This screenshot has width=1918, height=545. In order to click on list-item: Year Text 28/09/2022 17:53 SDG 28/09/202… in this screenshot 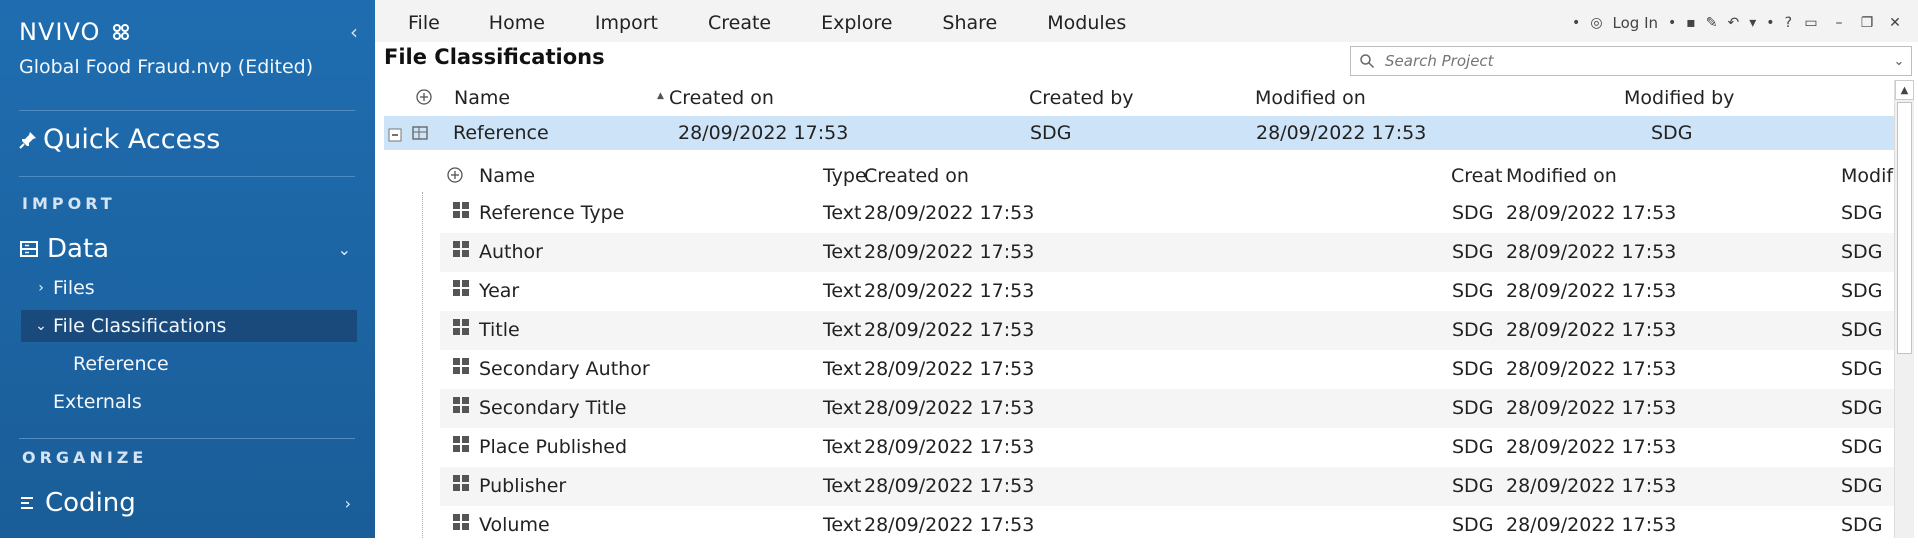, I will do `click(1167, 291)`.